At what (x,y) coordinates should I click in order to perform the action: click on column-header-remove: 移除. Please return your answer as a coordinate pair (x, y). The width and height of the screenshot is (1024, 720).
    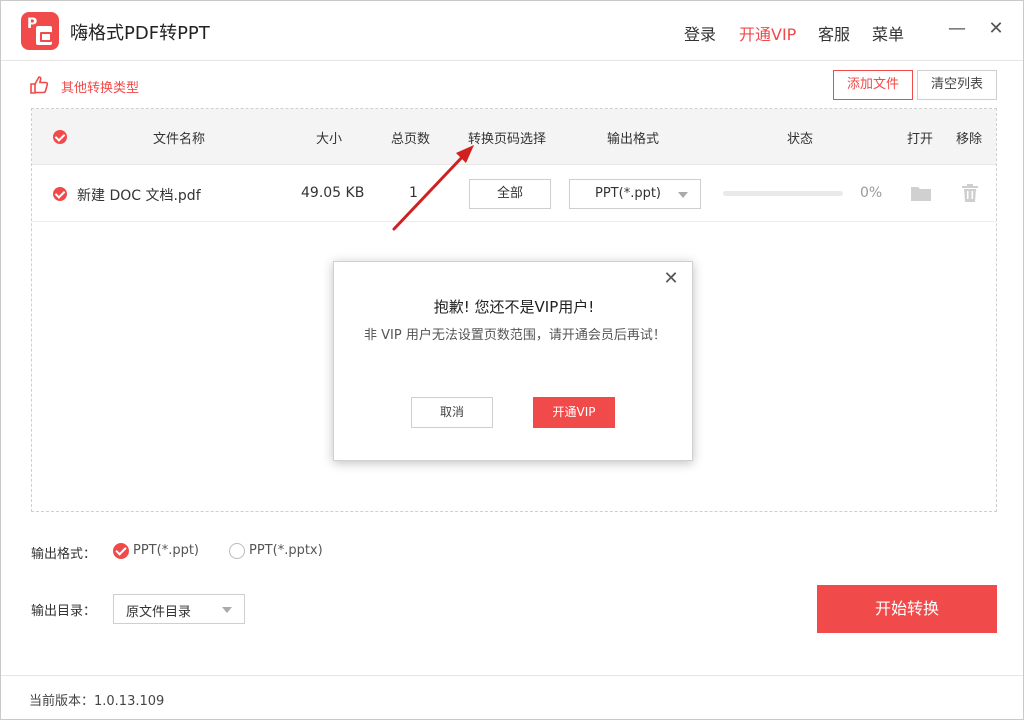
    Looking at the image, I should click on (969, 139).